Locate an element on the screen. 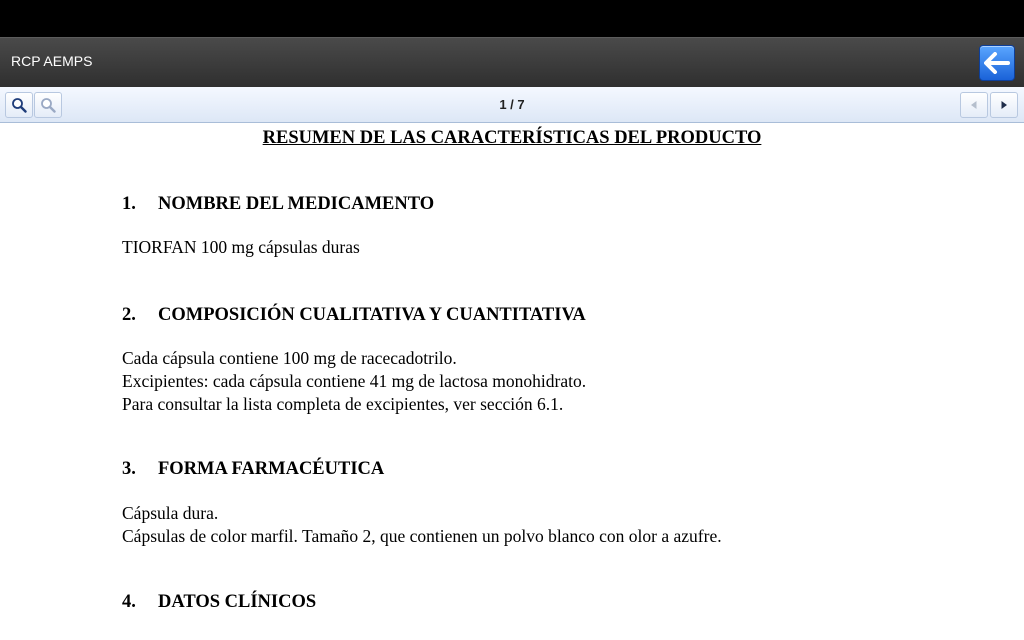  section-number: 1. is located at coordinates (129, 204).